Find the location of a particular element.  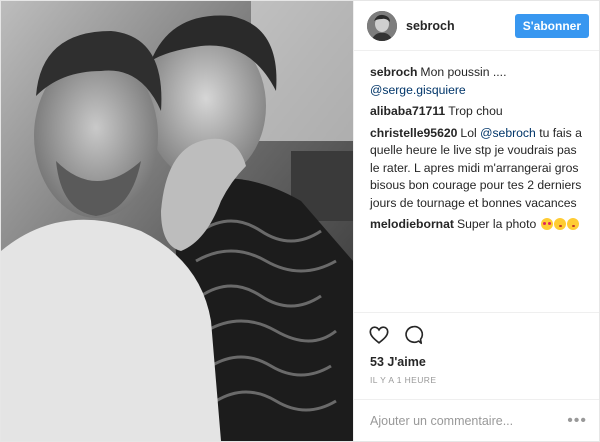

heart-eyes-emoji-icon is located at coordinates (546, 224).